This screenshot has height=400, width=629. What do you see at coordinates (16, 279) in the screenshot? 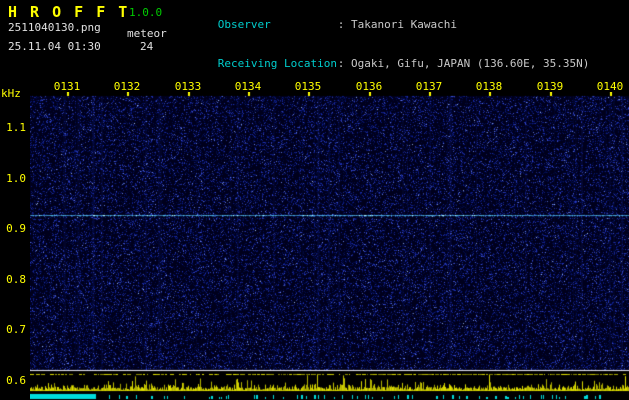
I see `y-tick-label: 0.8` at bounding box center [16, 279].